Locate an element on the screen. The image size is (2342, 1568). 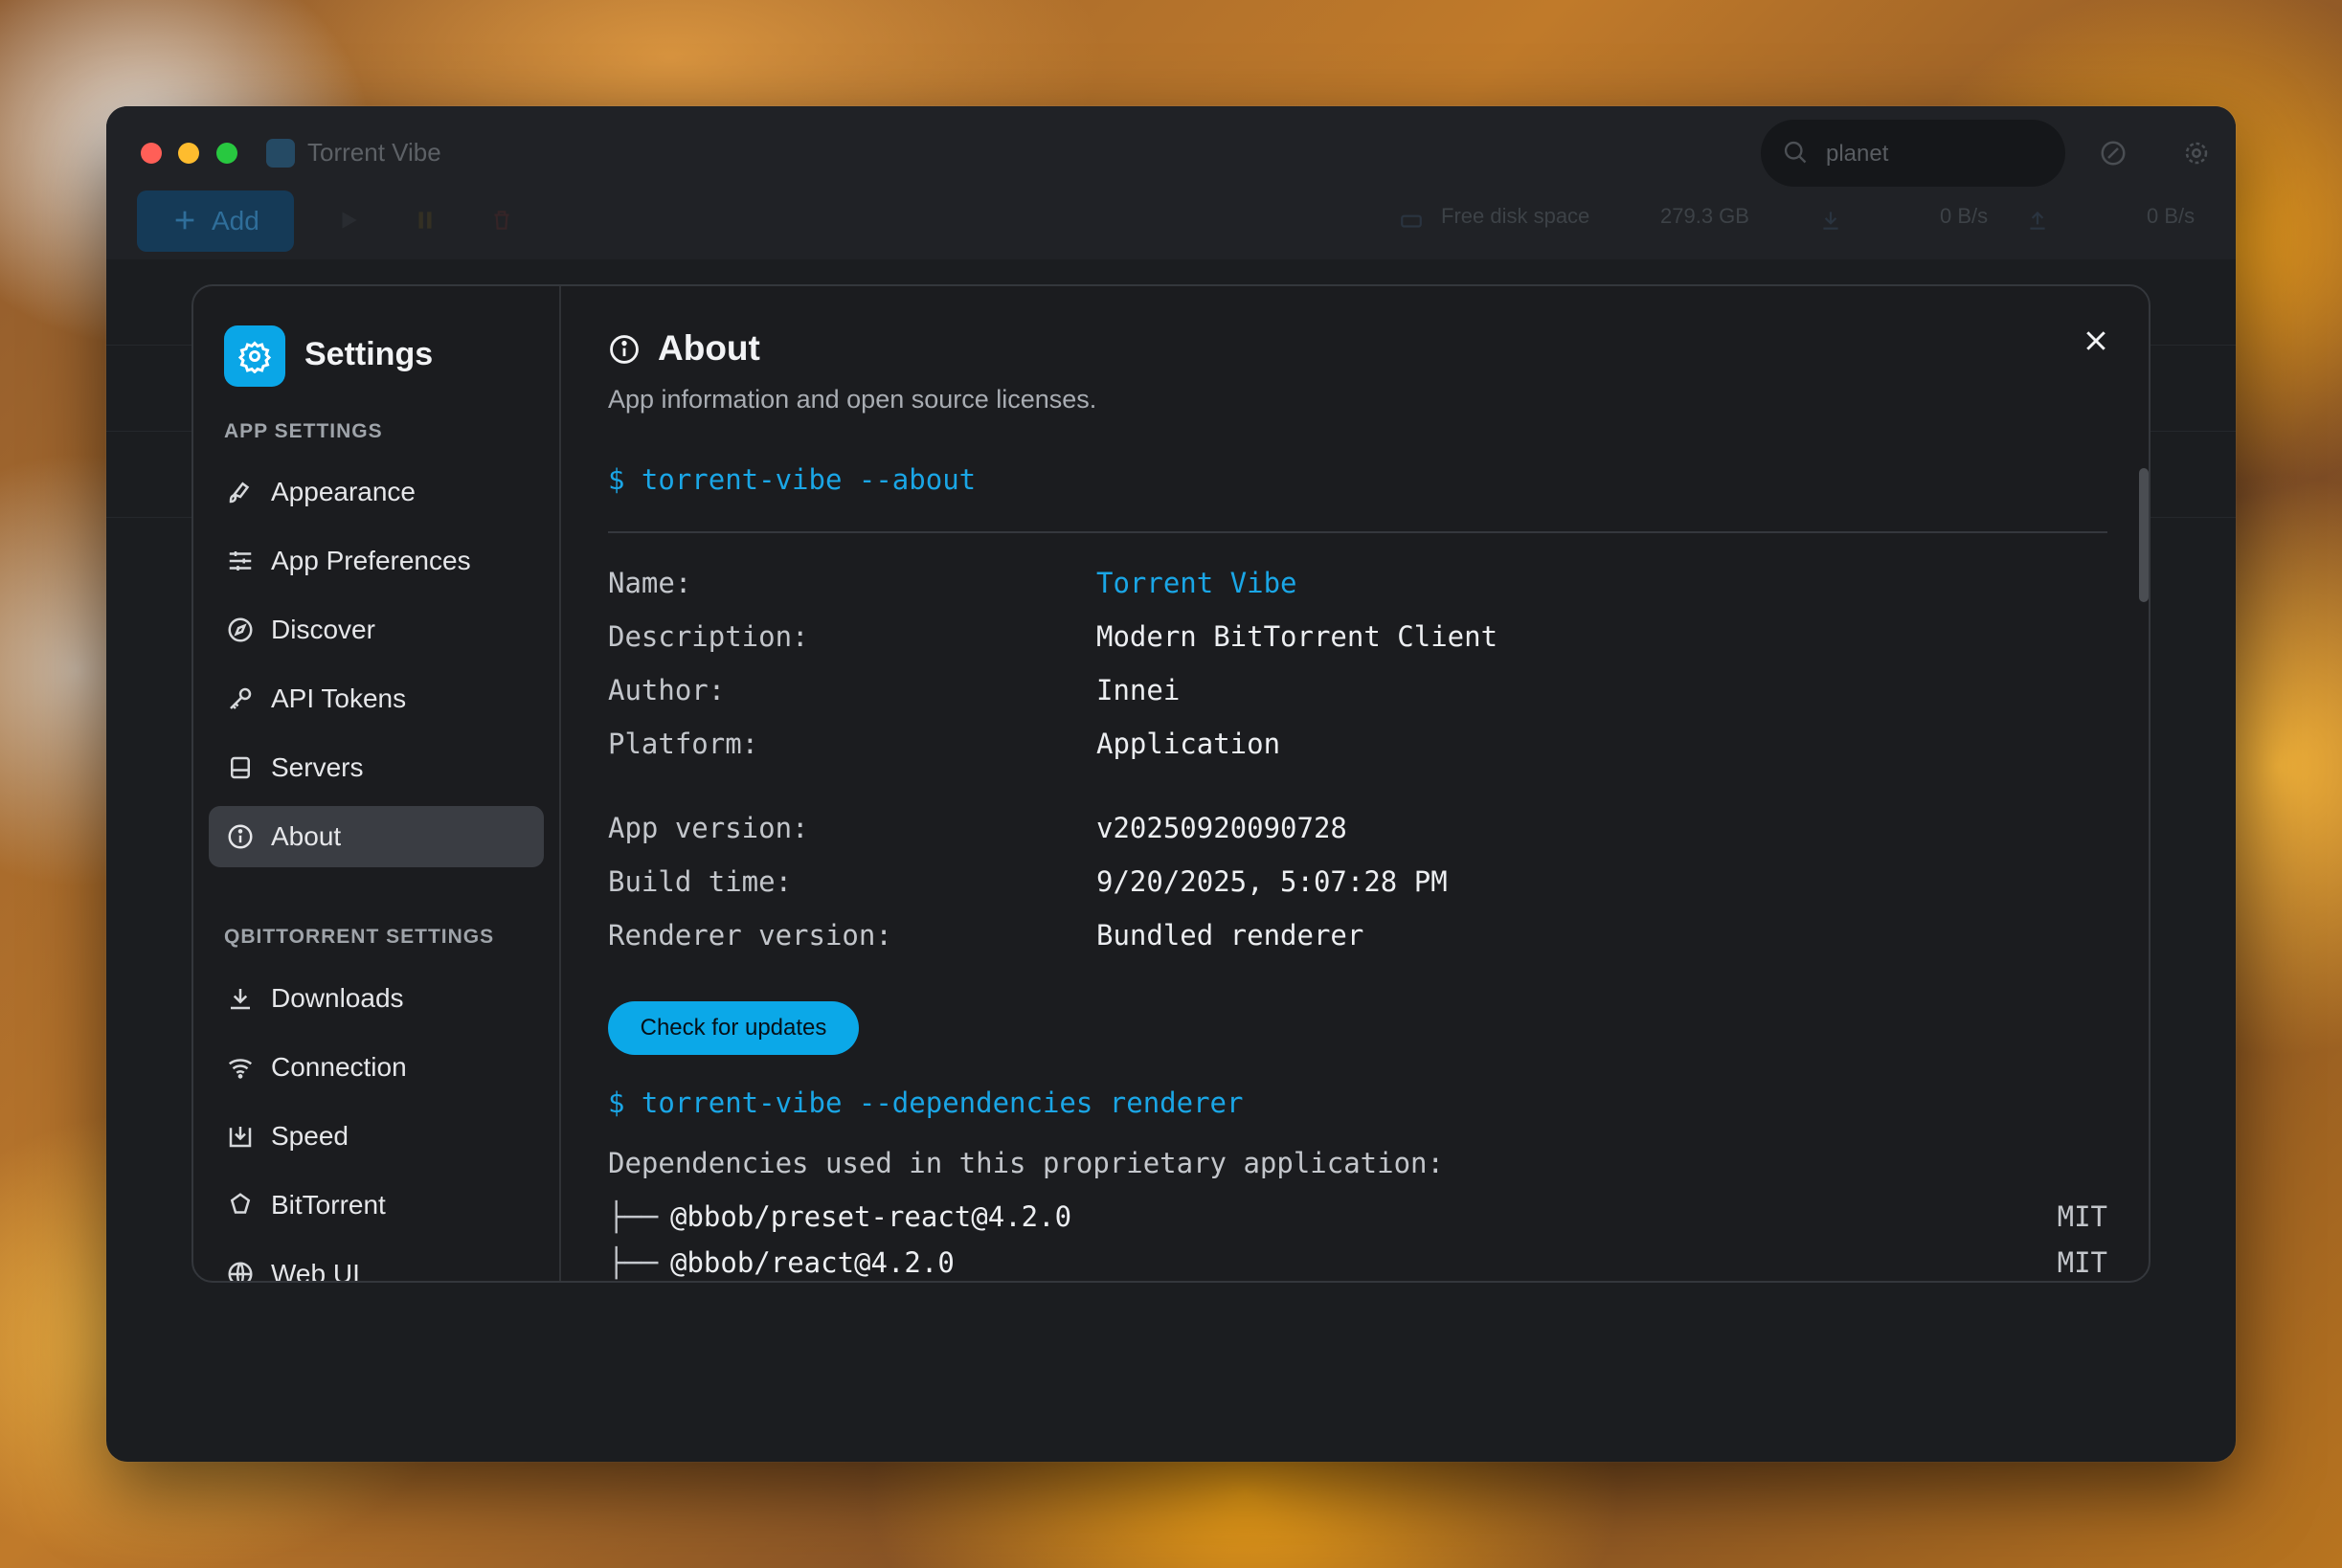
add-button-label: Add is located at coordinates (235, 220).